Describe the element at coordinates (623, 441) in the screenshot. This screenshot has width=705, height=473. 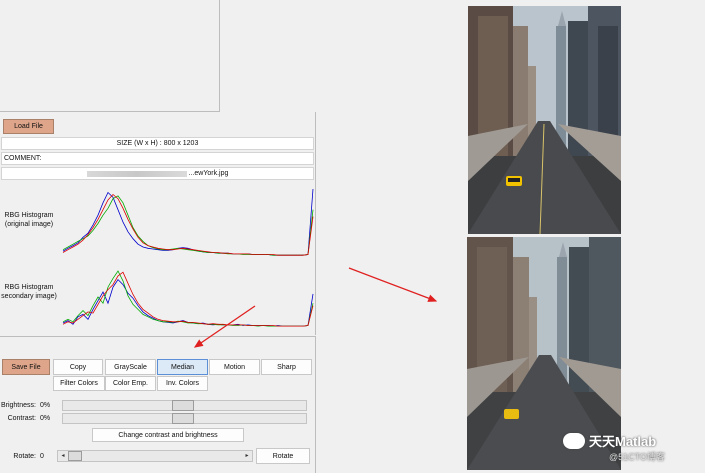
I see `watermark-title: 天天Matlab` at that location.